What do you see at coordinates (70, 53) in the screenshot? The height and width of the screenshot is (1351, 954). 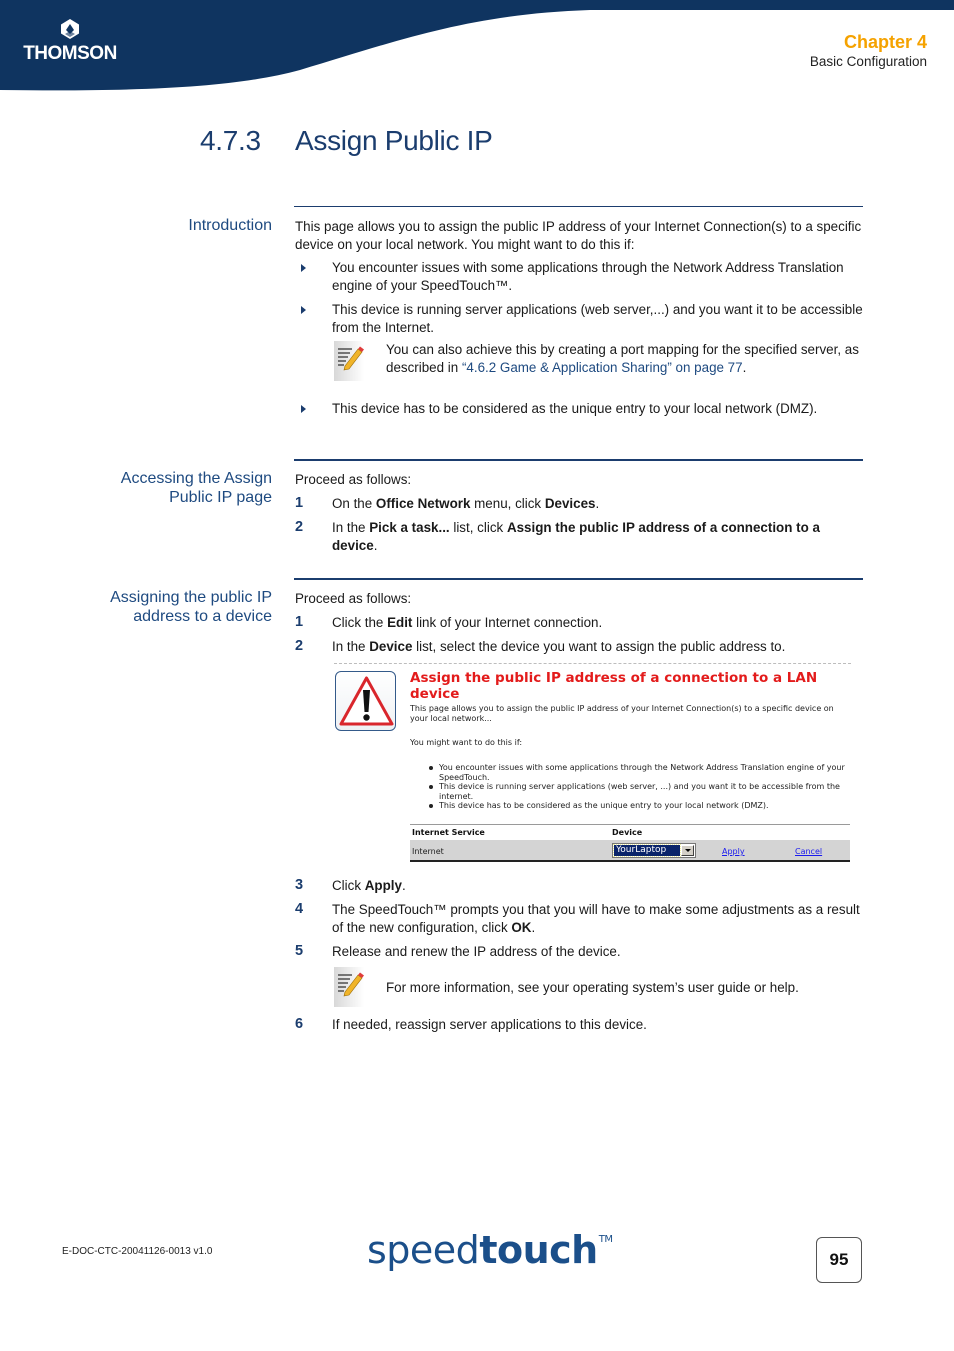 I see `brand-name: THOMSON` at bounding box center [70, 53].